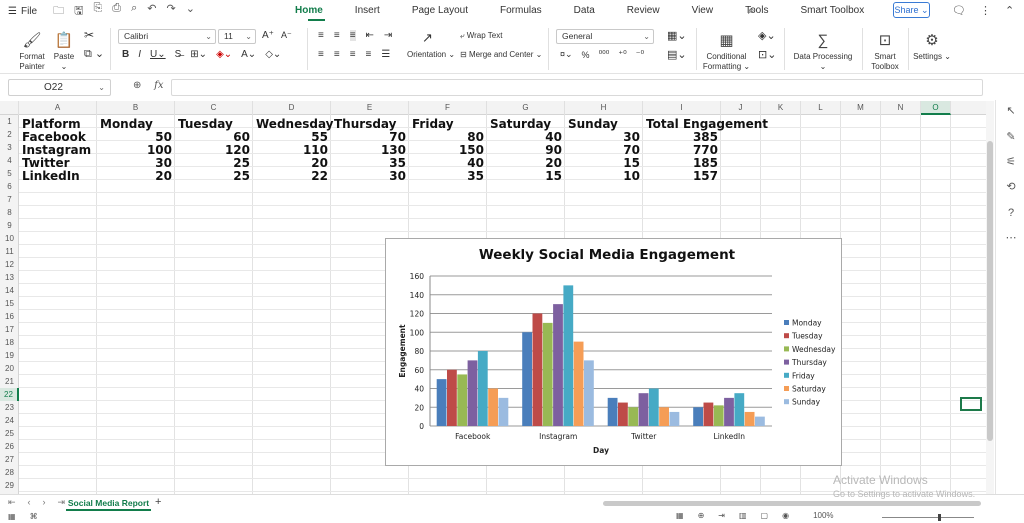  Describe the element at coordinates (9, 381) in the screenshot. I see `row-header-21: 21` at that location.